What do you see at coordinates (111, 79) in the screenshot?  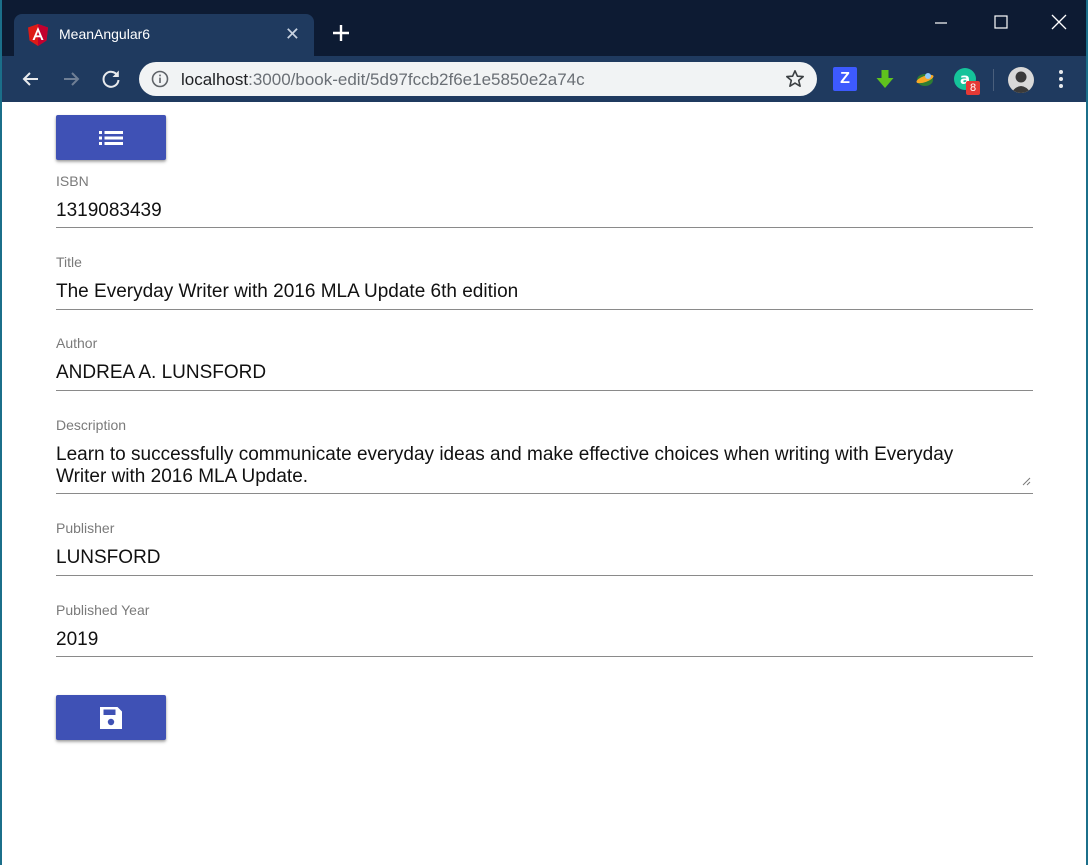 I see `reload-icon` at bounding box center [111, 79].